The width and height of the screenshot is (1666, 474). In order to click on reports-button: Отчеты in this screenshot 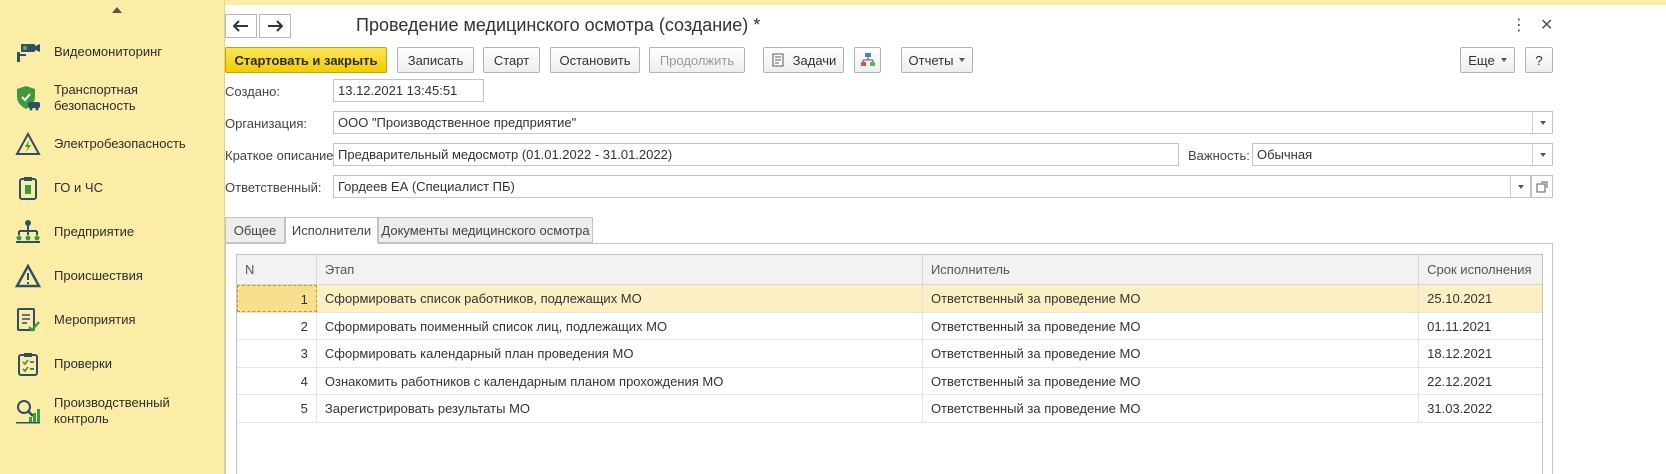, I will do `click(937, 60)`.